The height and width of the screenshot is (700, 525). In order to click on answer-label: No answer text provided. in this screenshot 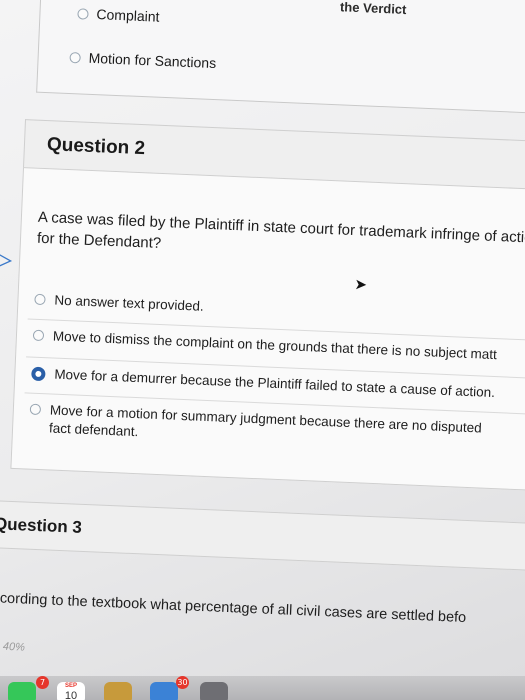, I will do `click(129, 303)`.